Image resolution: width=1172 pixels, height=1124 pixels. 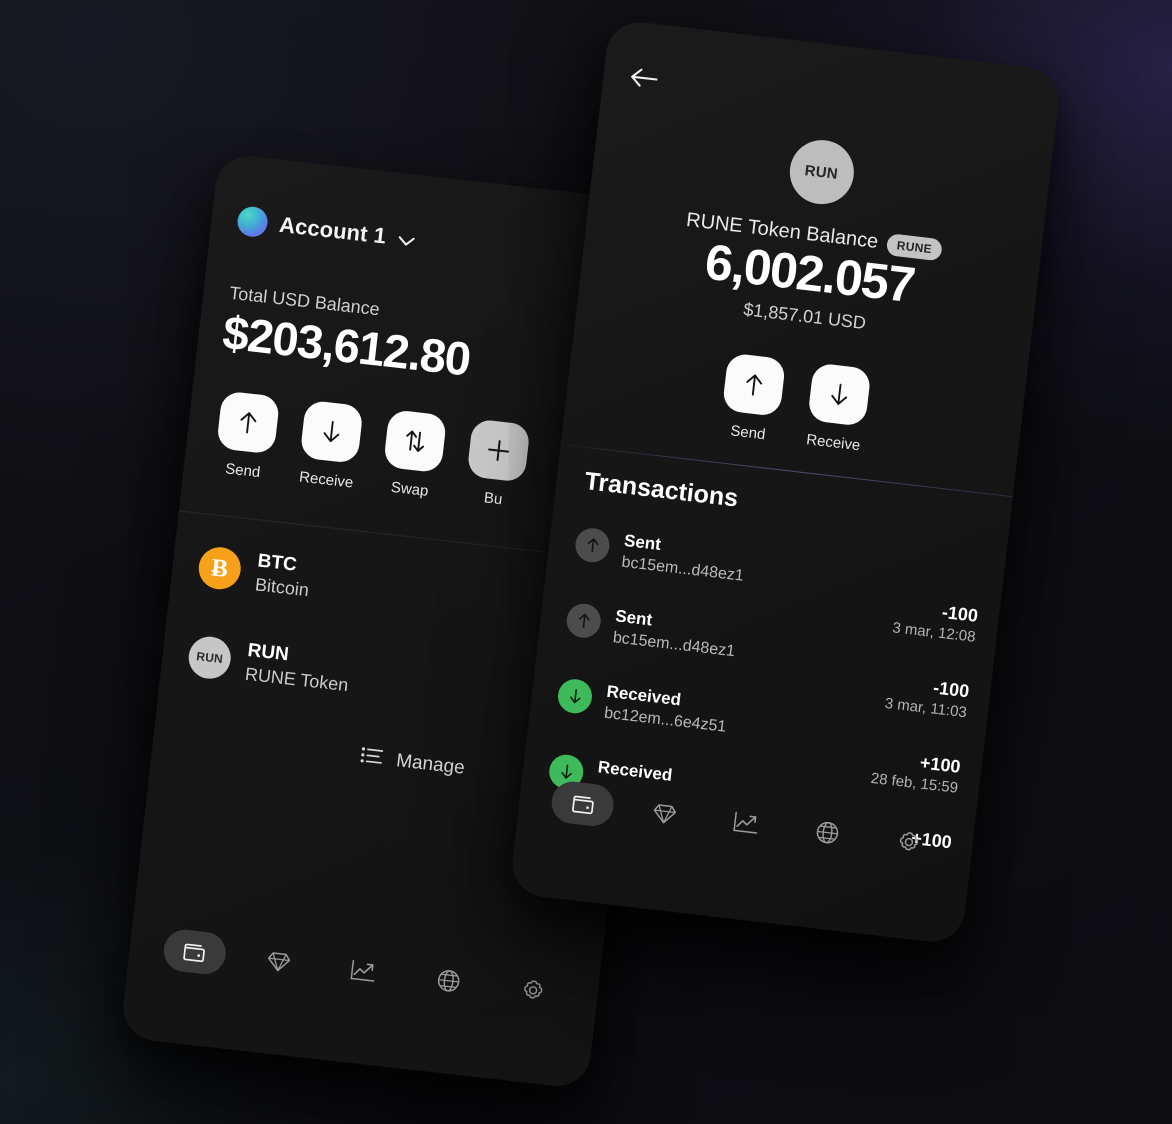 What do you see at coordinates (430, 764) in the screenshot?
I see `manage-label: Manage` at bounding box center [430, 764].